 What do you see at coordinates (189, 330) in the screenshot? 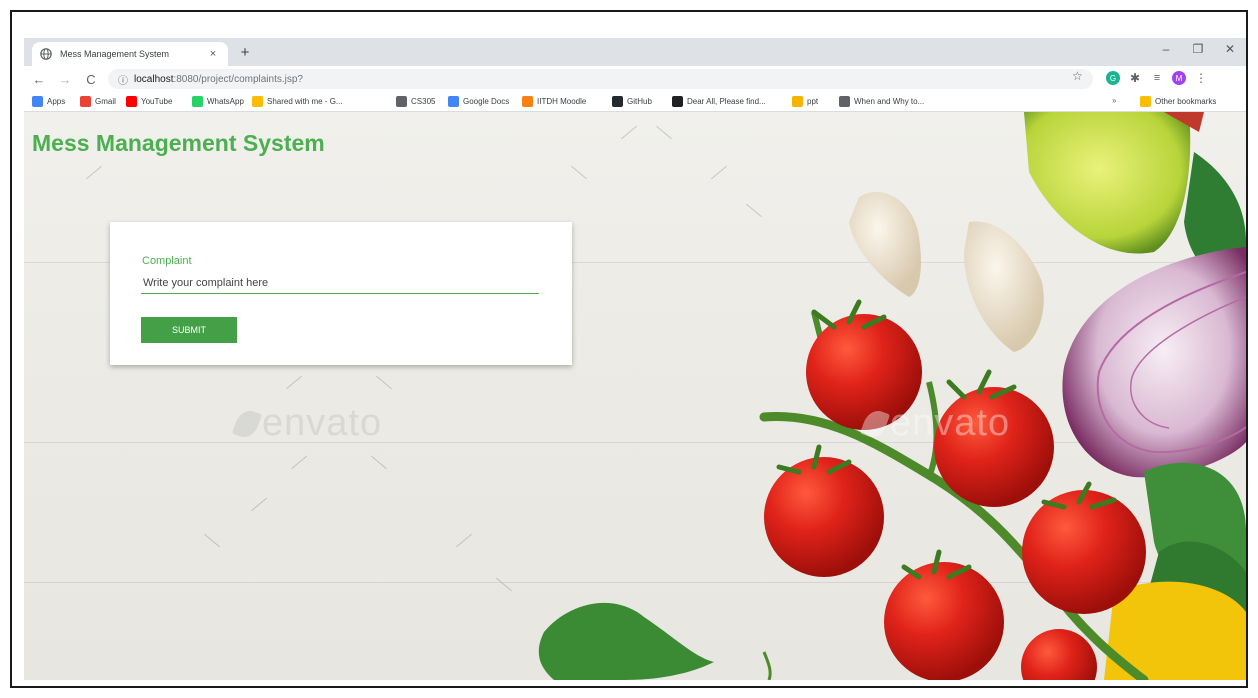
I see `submit-button: SUBMIT` at bounding box center [189, 330].